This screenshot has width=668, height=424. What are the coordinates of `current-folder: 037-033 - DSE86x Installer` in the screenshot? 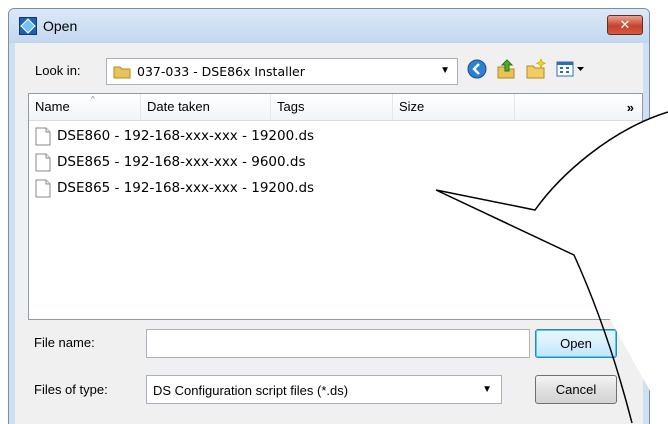 It's located at (221, 71).